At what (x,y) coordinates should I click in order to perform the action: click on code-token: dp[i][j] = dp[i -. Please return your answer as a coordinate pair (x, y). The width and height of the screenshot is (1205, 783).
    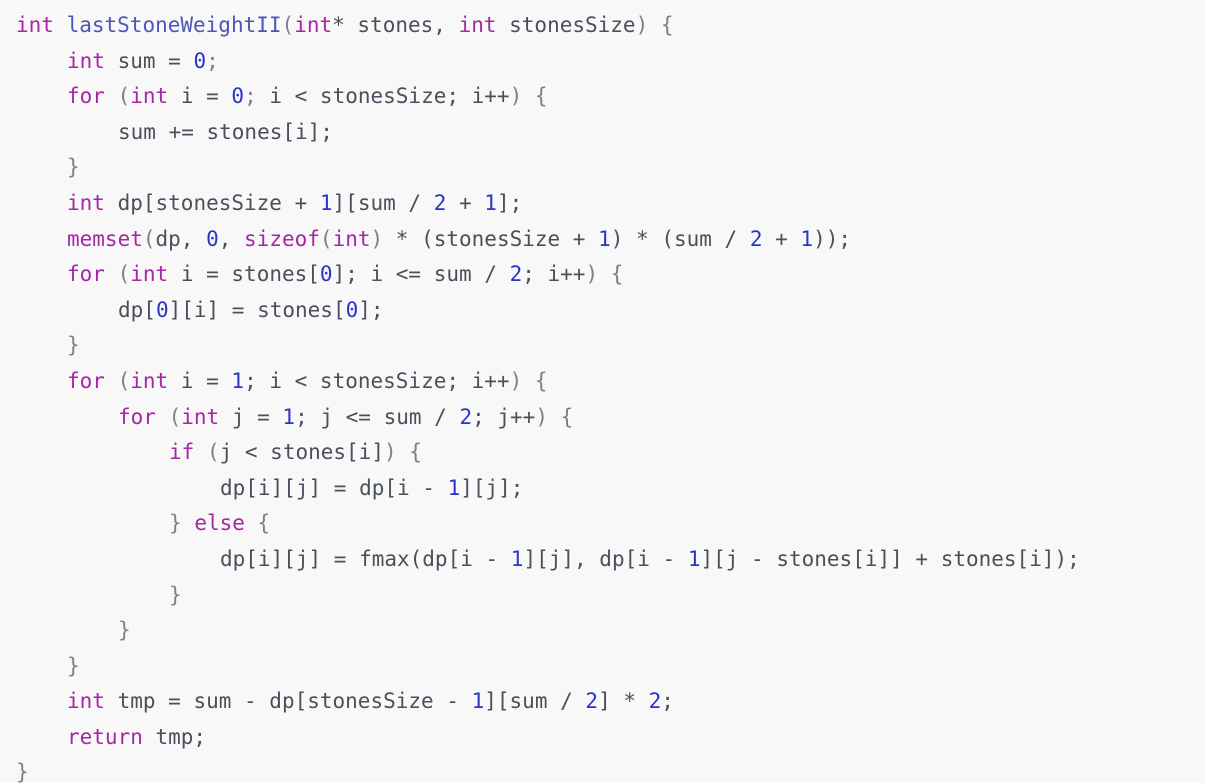
    Looking at the image, I should click on (334, 487).